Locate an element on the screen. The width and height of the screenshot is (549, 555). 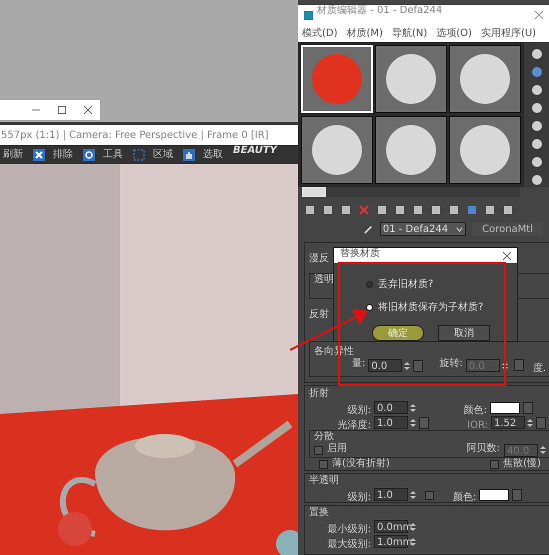
app-icon is located at coordinates (308, 15).